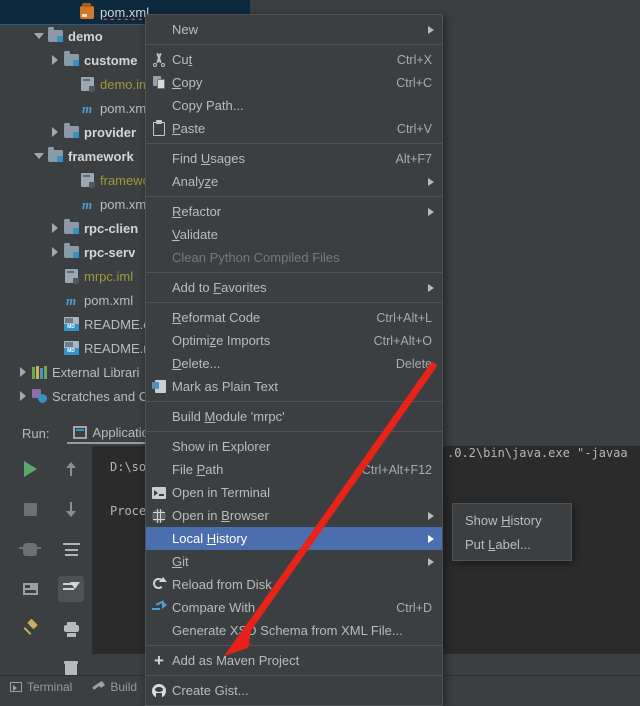 The height and width of the screenshot is (706, 640). I want to click on console-button, so click(30, 589).